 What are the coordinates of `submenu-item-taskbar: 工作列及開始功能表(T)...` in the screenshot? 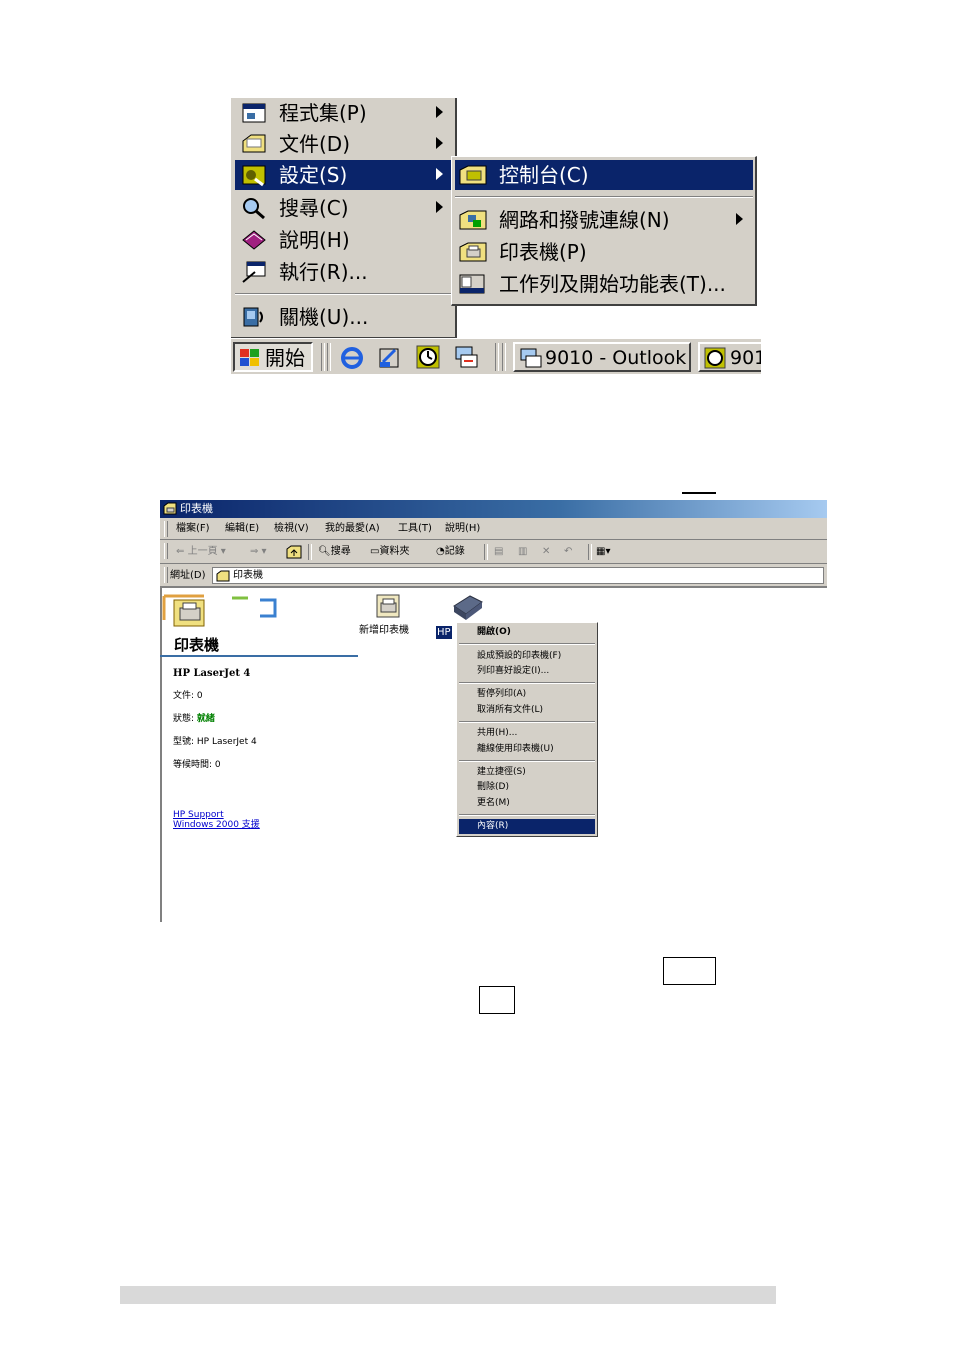 It's located at (604, 284).